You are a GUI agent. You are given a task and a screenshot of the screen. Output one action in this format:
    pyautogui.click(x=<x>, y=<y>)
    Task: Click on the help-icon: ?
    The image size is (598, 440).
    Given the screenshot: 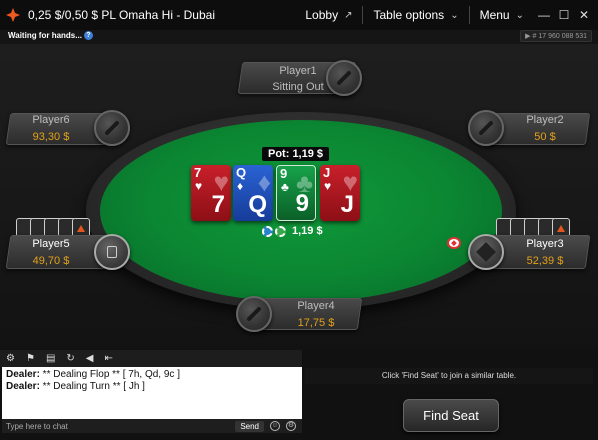 What is the action you would take?
    pyautogui.click(x=88, y=36)
    